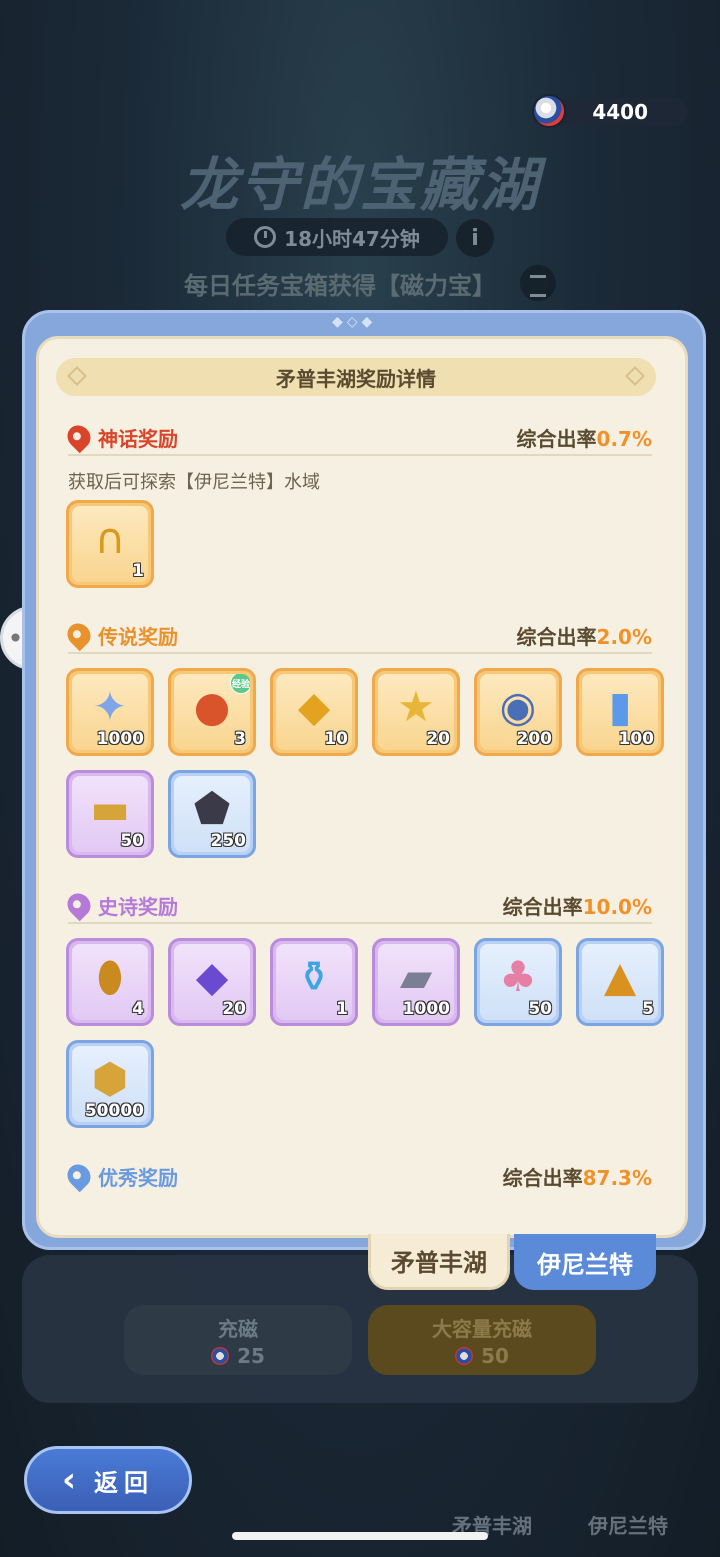 The width and height of the screenshot is (720, 1557). What do you see at coordinates (79, 1176) in the screenshot?
I see `excellent-tier-icon` at bounding box center [79, 1176].